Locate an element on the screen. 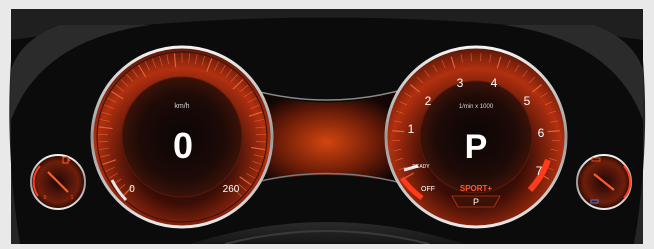 The width and height of the screenshot is (654, 249). speed-scale-max: 260 is located at coordinates (231, 189).